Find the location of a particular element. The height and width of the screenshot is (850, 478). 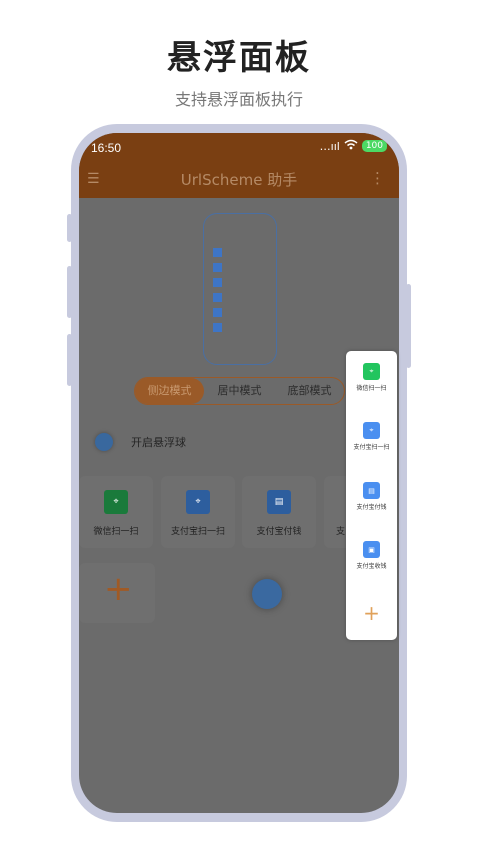

shortcut-card: ▤ 支付宝付钱 is located at coordinates (279, 512).